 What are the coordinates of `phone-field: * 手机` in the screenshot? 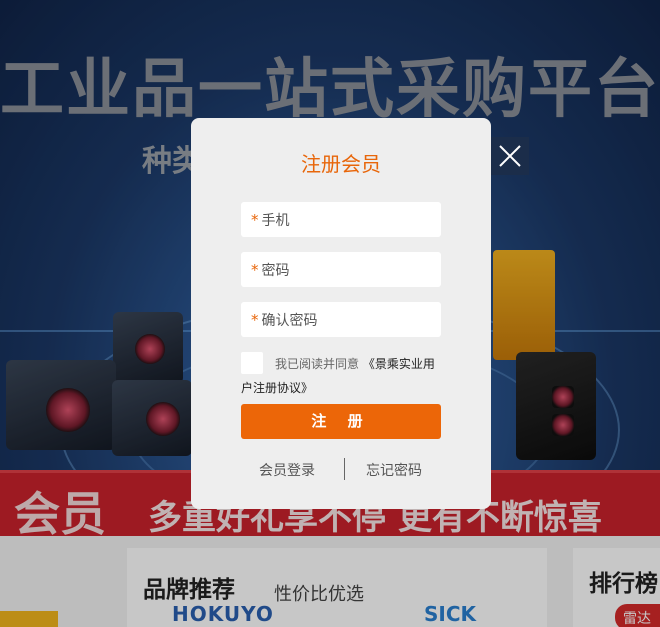 It's located at (341, 219).